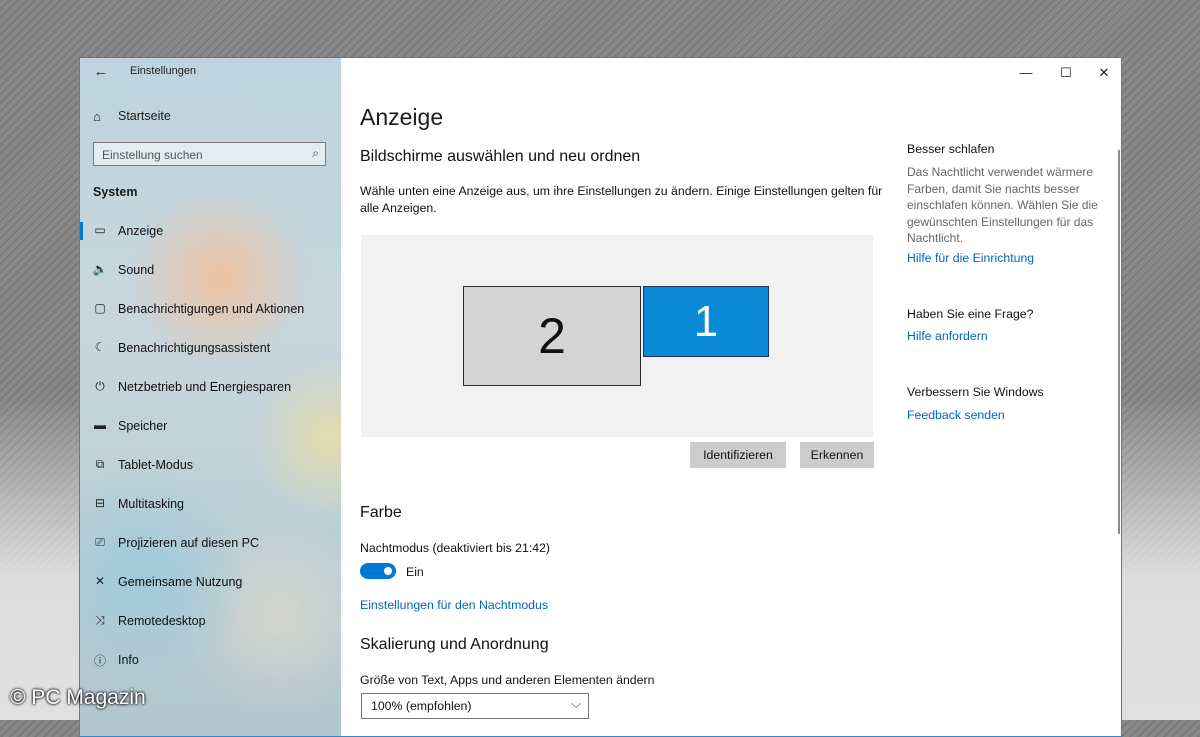 The width and height of the screenshot is (1200, 737). I want to click on search-icon: ⌕, so click(315, 153).